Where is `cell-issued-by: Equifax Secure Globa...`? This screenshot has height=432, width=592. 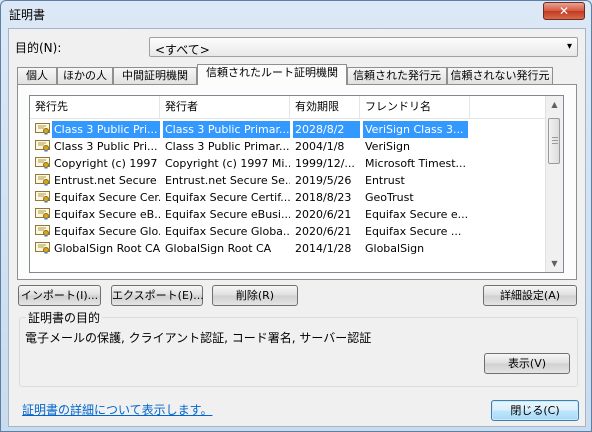
cell-issued-by: Equifax Secure Globa... is located at coordinates (227, 231).